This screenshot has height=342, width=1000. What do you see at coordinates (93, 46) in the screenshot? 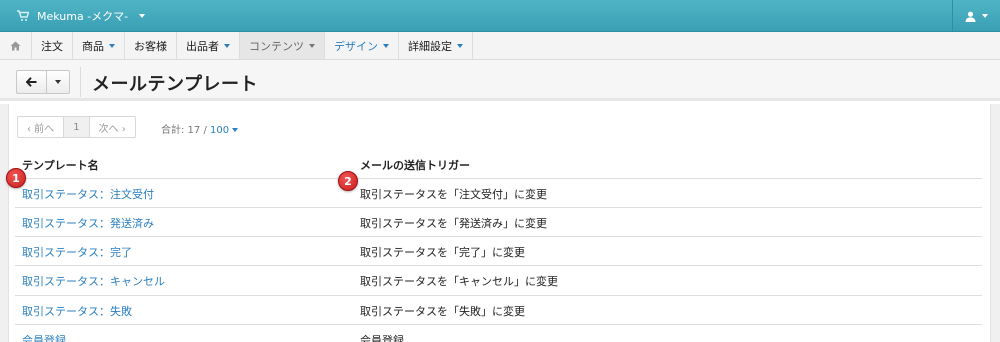
I see `nav-products-label: 商品` at bounding box center [93, 46].